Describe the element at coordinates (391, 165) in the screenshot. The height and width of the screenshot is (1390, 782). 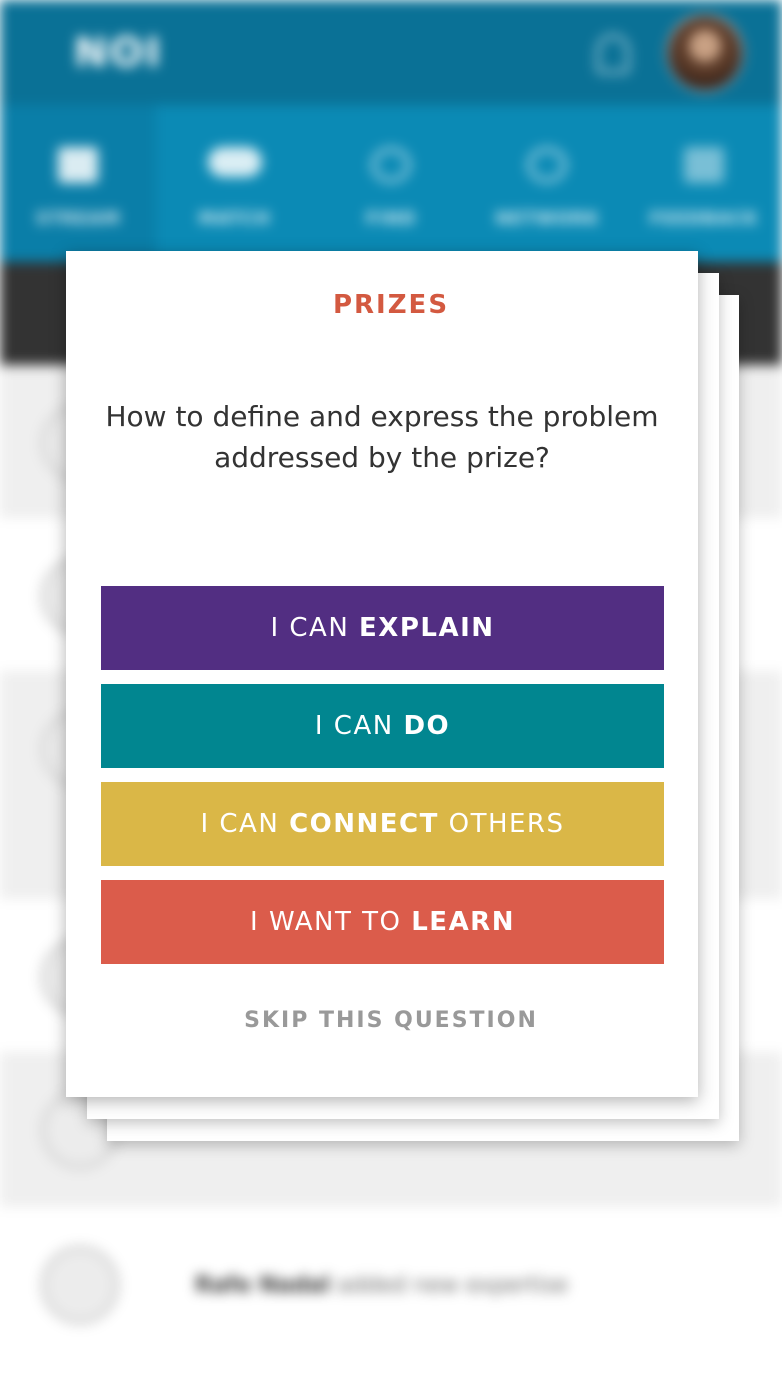
I see `search-icon` at that location.